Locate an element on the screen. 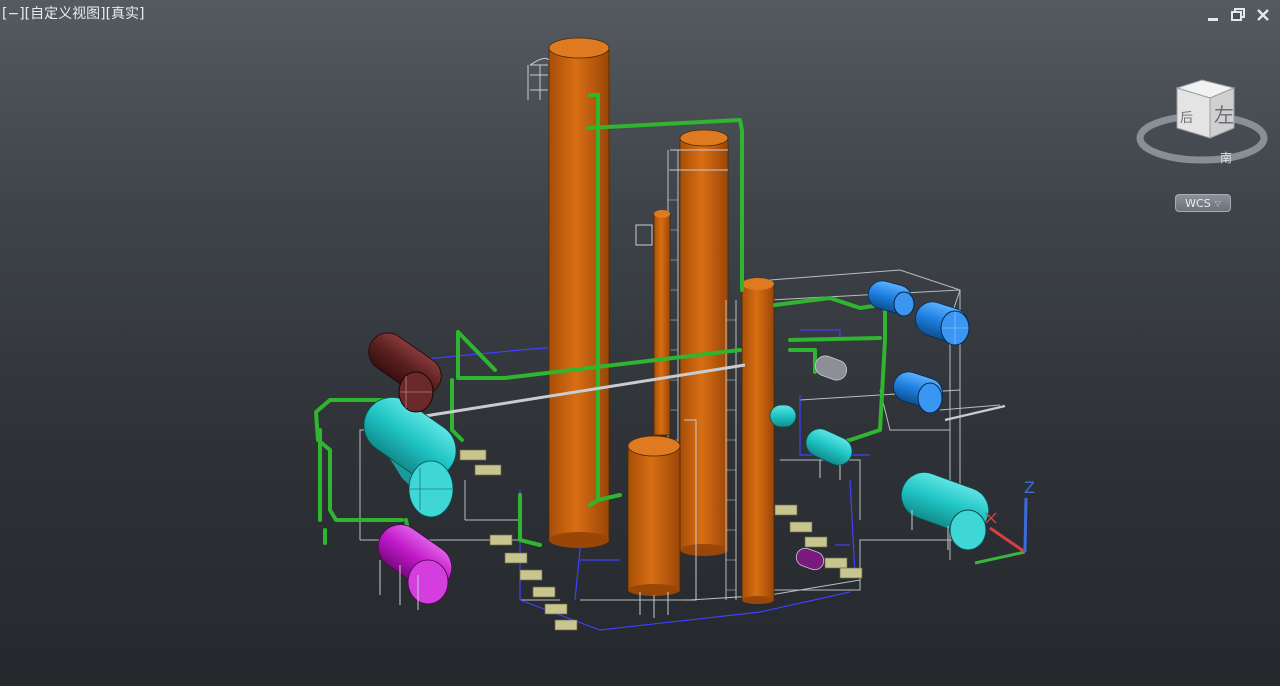 The image size is (1280, 686). viewcube-side-label: 后 is located at coordinates (1186, 118).